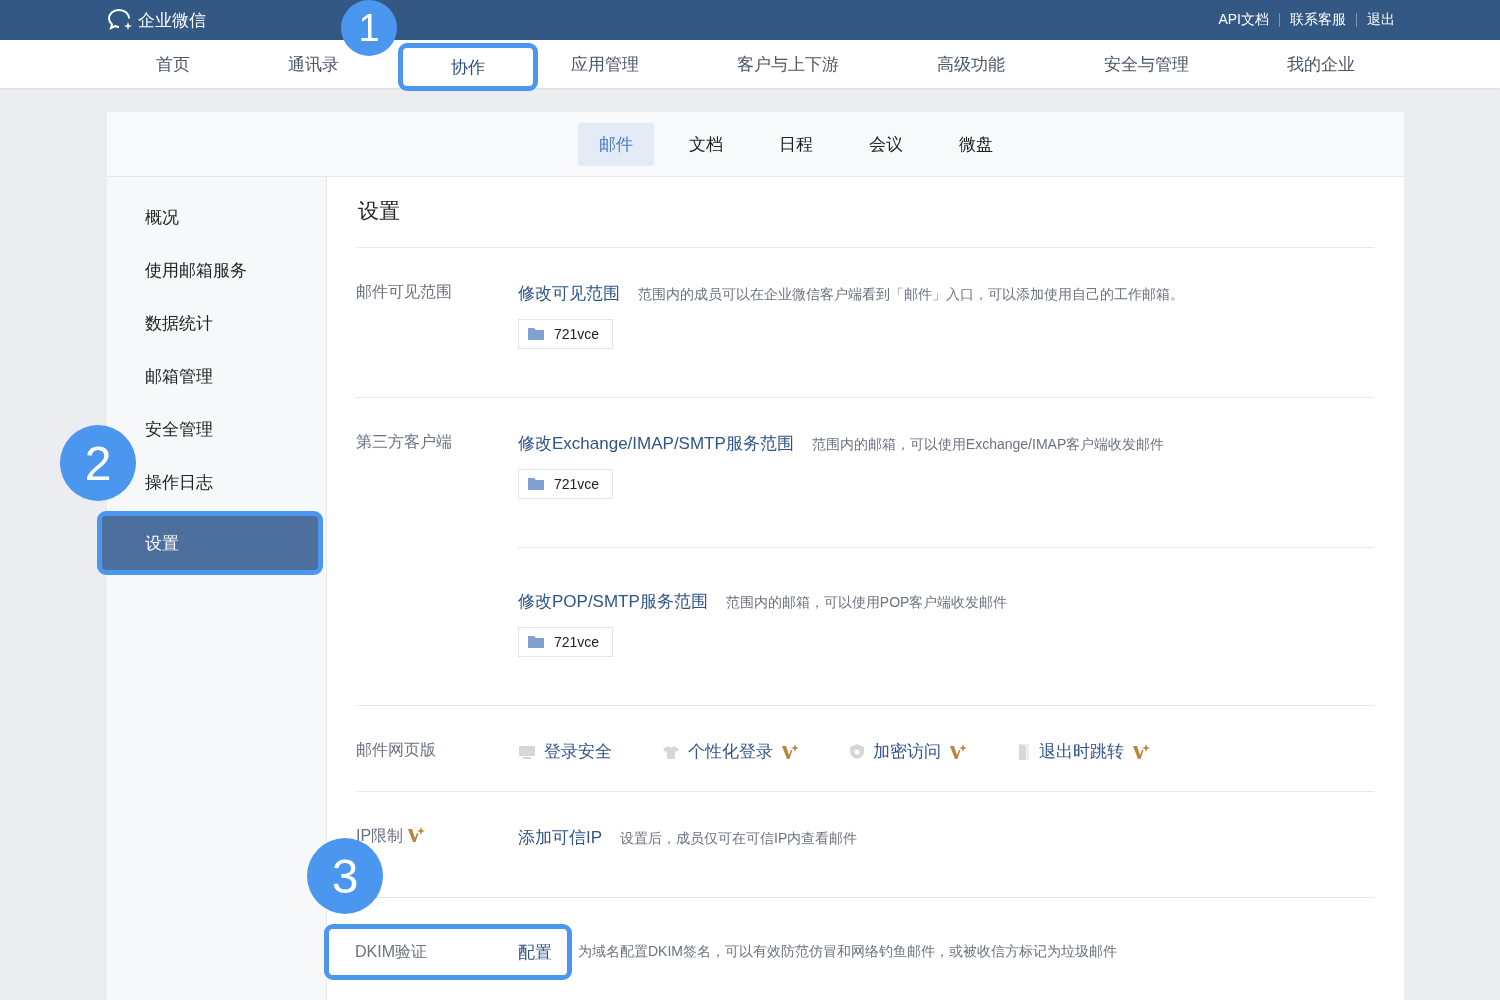  Describe the element at coordinates (885, 144) in the screenshot. I see `sub-tab: 会议` at that location.